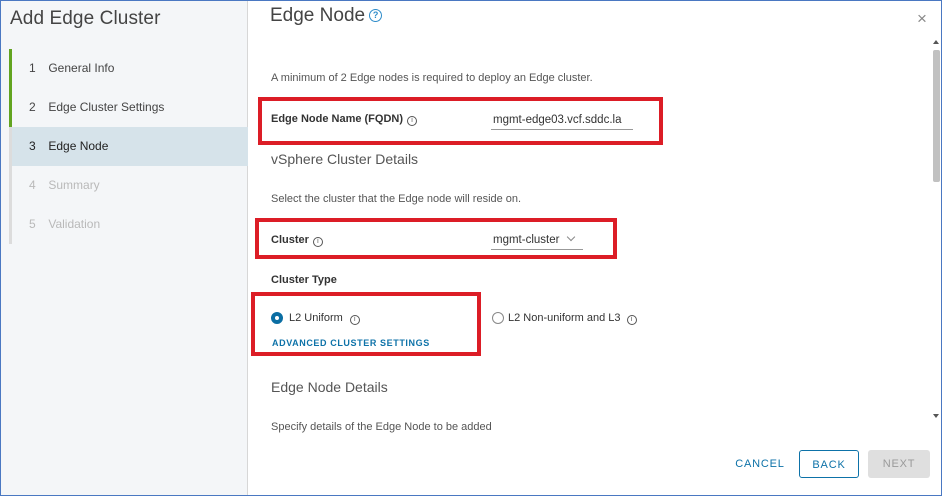 The width and height of the screenshot is (944, 498). I want to click on step-edge-cluster-settings: 2 Edge Cluster Settings, so click(128, 107).